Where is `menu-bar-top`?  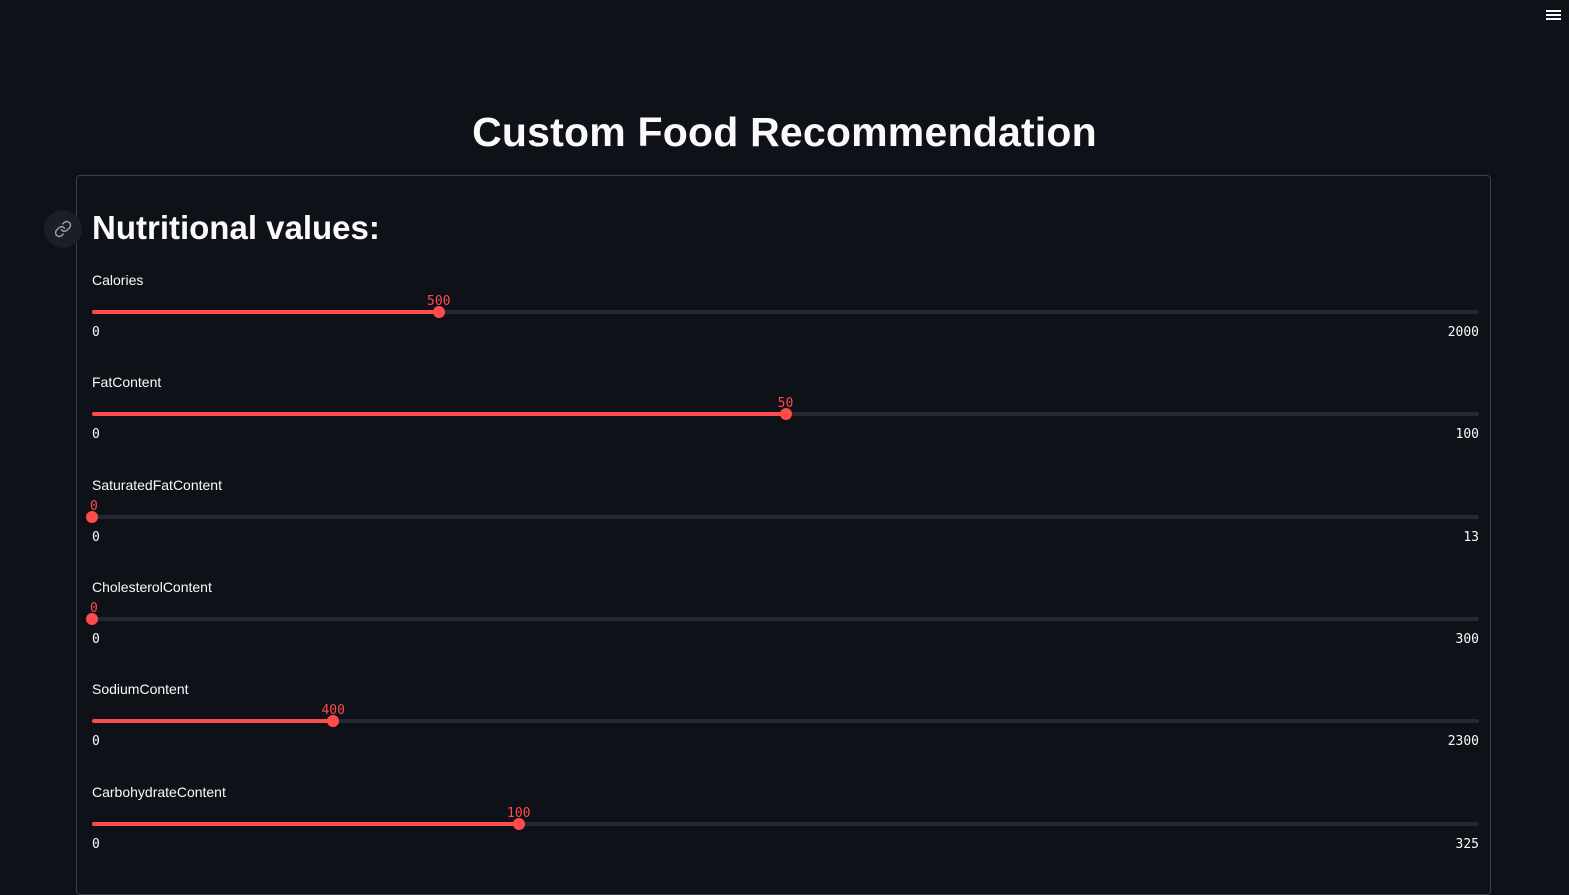 menu-bar-top is located at coordinates (1553, 11).